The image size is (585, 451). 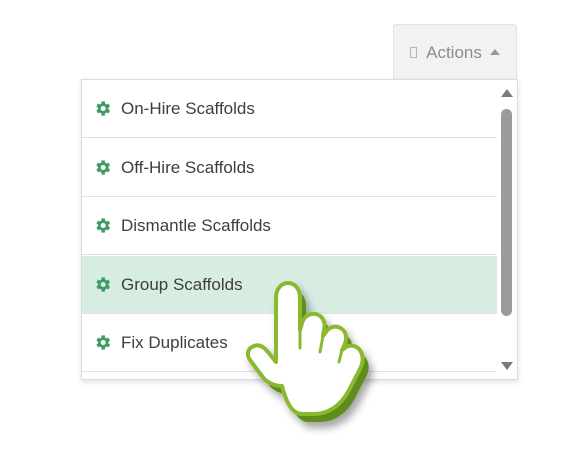 What do you see at coordinates (182, 284) in the screenshot?
I see `menu-item-label: Group Scaffolds` at bounding box center [182, 284].